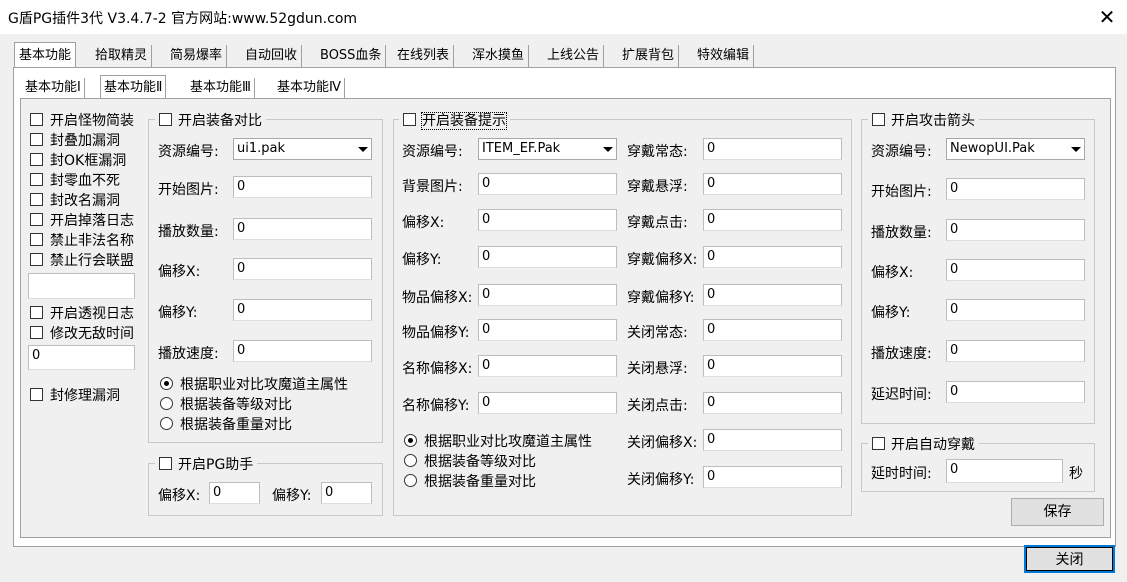  Describe the element at coordinates (547, 403) in the screenshot. I see `name-offset-y-input: 0` at that location.